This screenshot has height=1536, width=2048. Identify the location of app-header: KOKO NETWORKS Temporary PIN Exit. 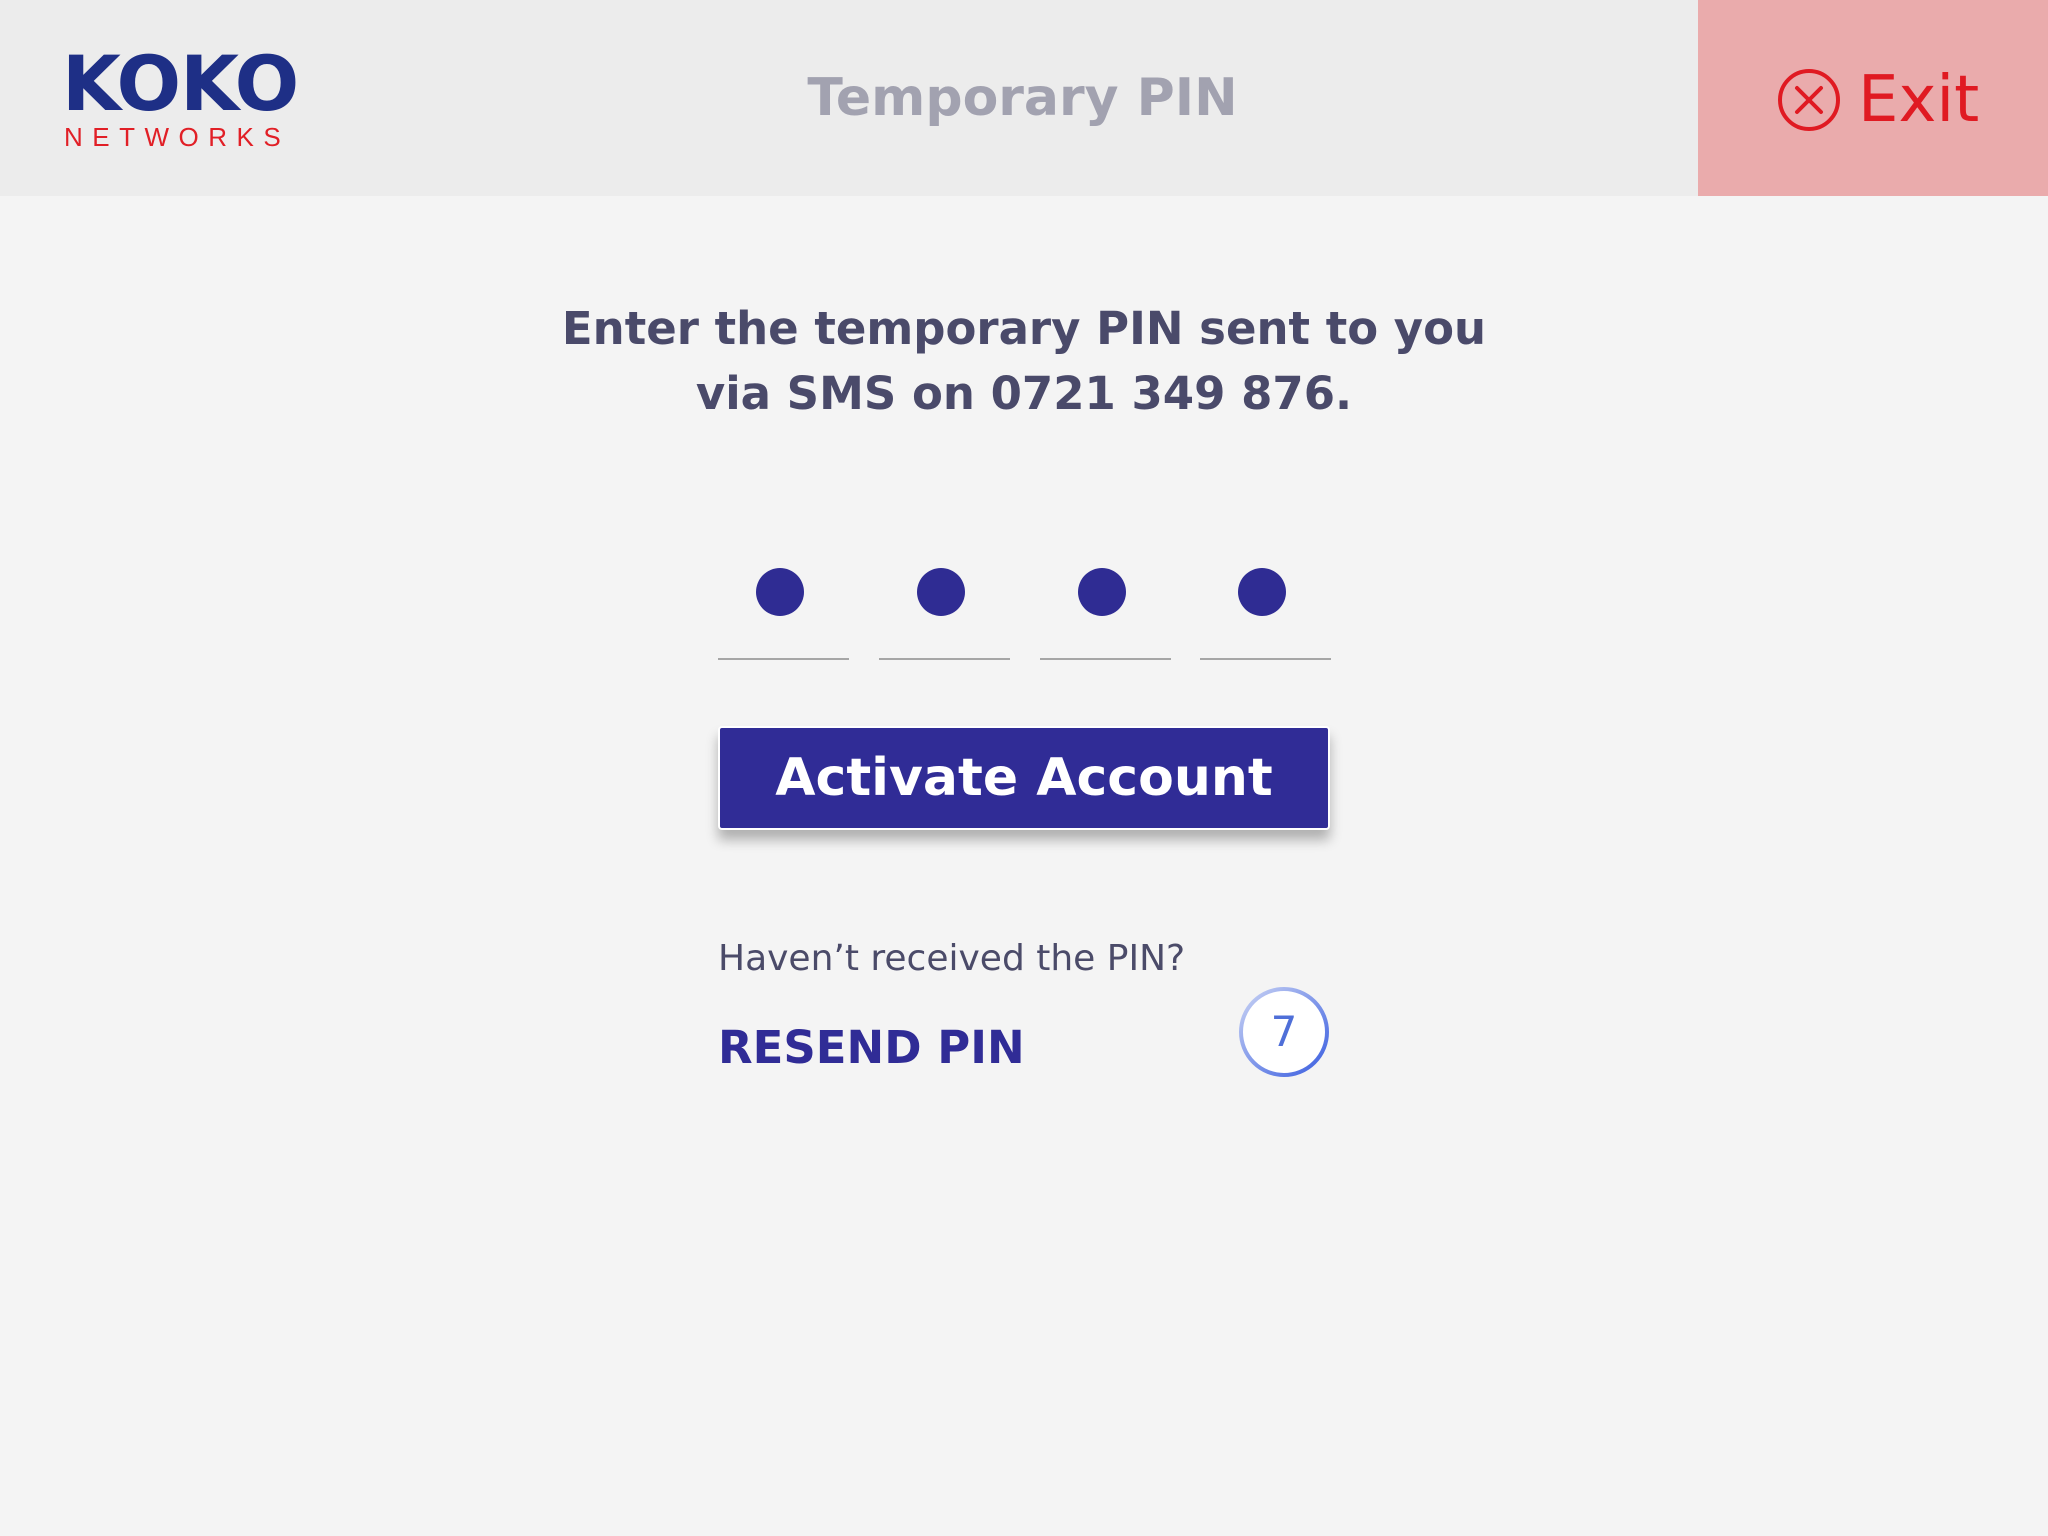
(1024, 98).